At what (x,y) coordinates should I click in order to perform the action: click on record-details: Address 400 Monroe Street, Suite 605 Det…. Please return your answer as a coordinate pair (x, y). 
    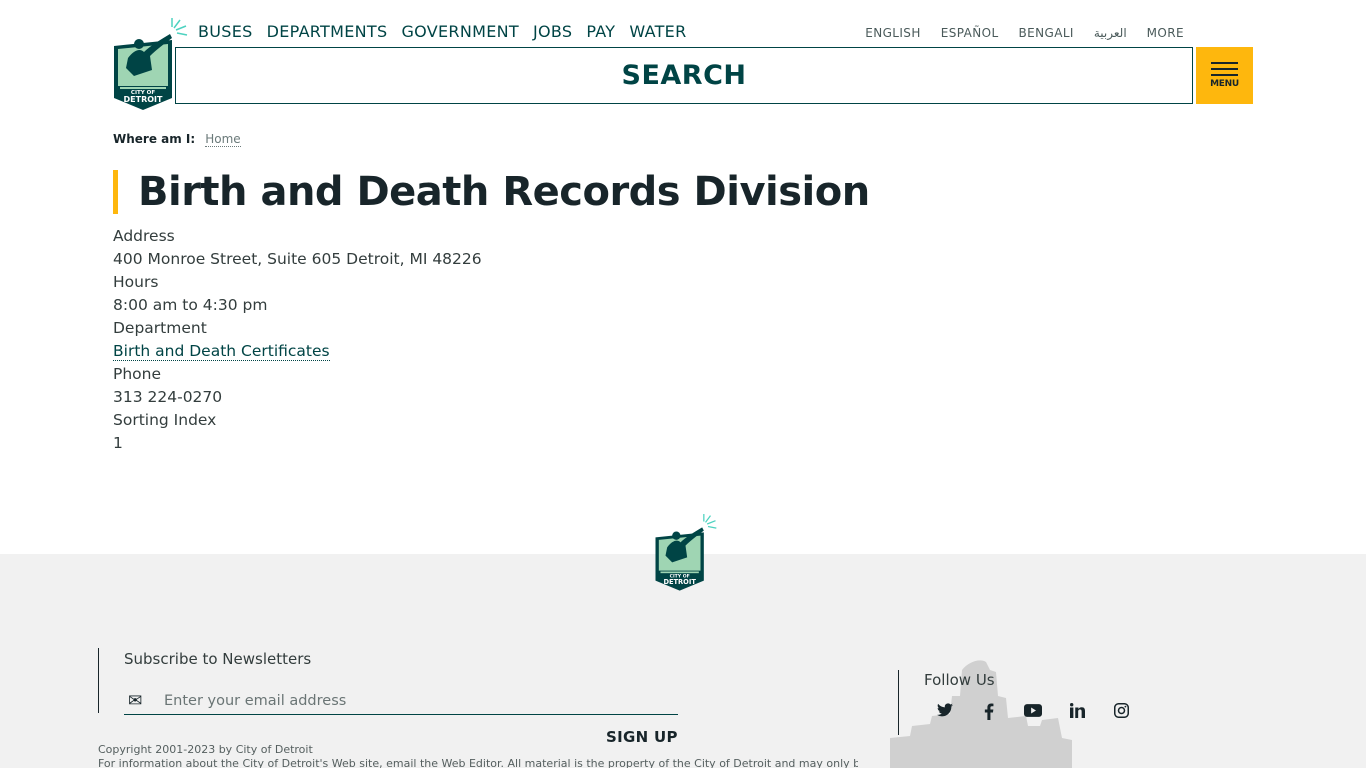
    Looking at the image, I should click on (297, 340).